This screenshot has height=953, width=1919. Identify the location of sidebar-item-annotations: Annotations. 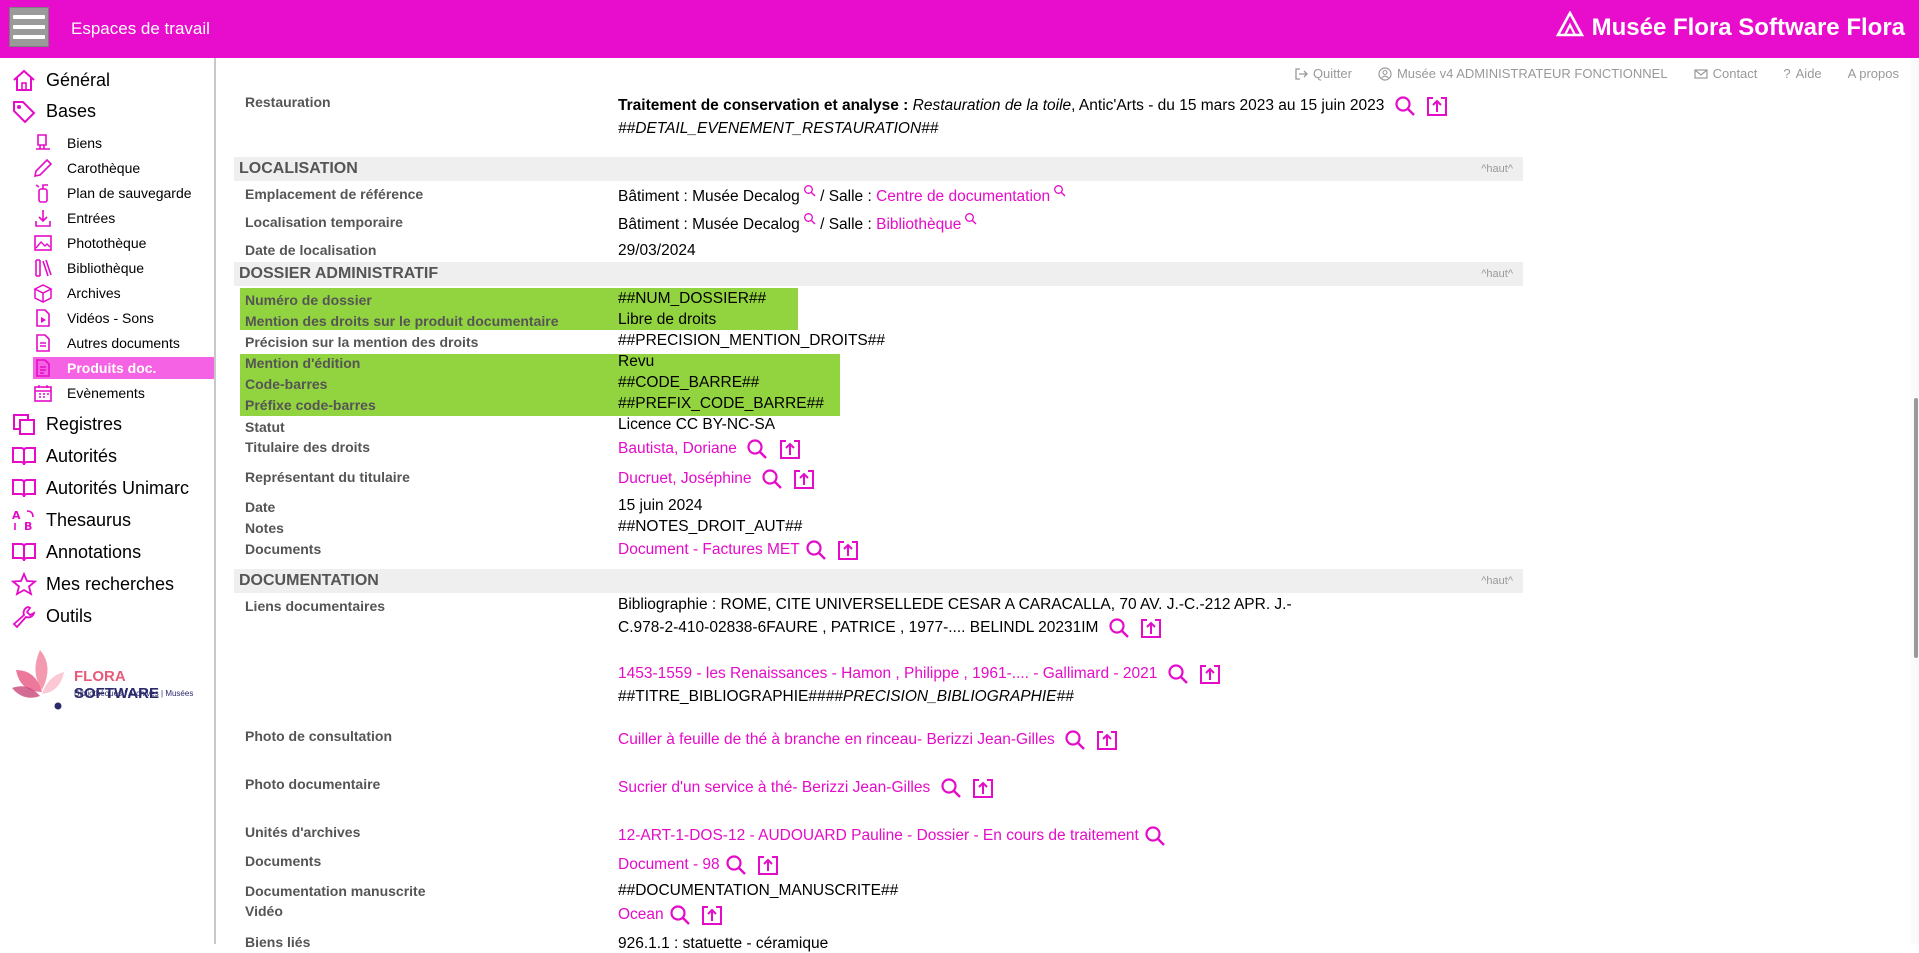
(107, 552).